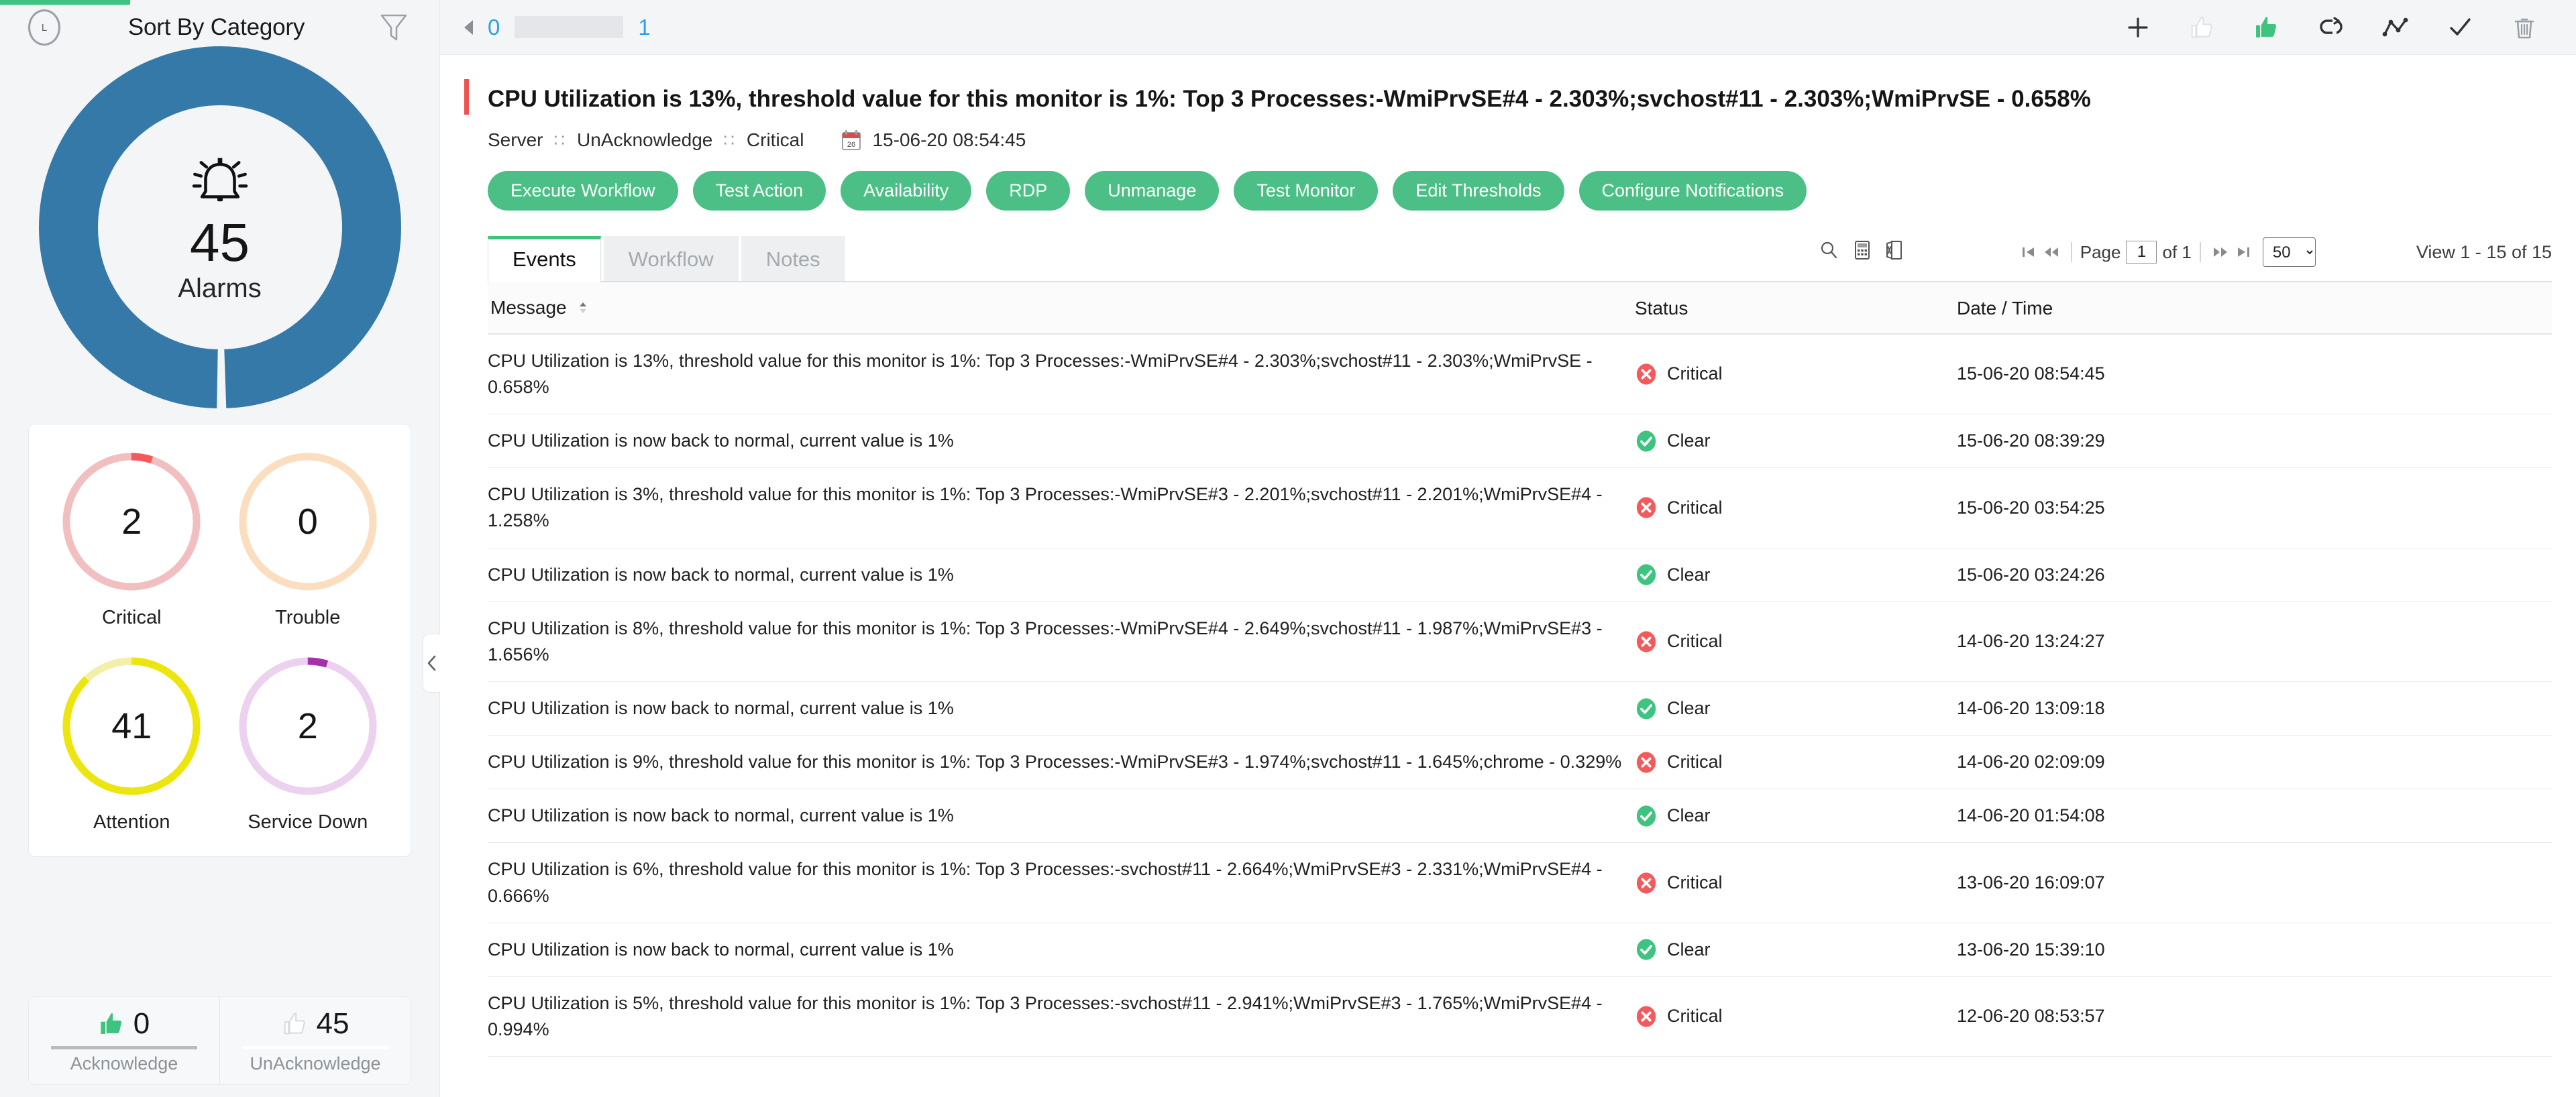 The height and width of the screenshot is (1097, 2576). I want to click on configure-notifications-button: Configure Notifications, so click(1692, 191).